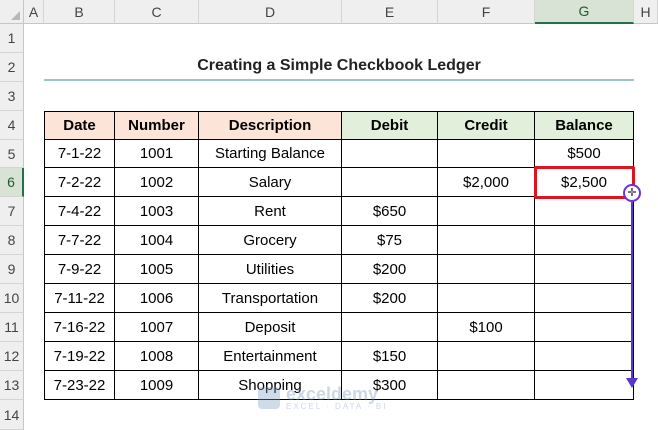  Describe the element at coordinates (79, 154) in the screenshot. I see `table-cell: 7-1-22` at that location.